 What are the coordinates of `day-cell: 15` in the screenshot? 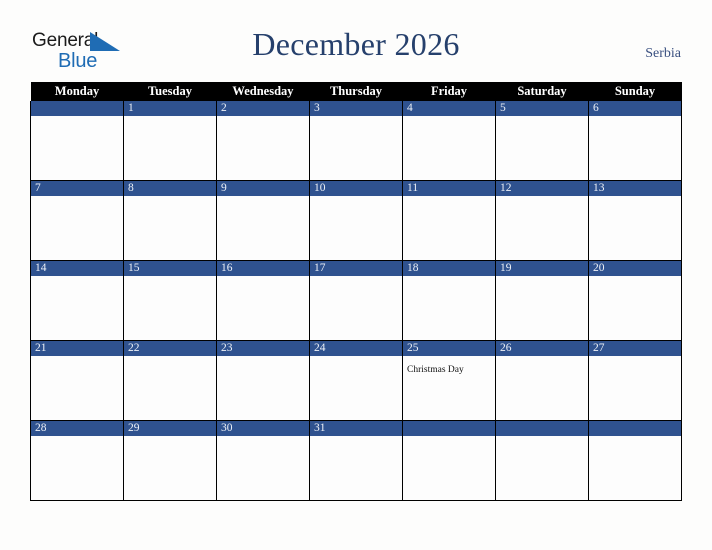 It's located at (170, 300).